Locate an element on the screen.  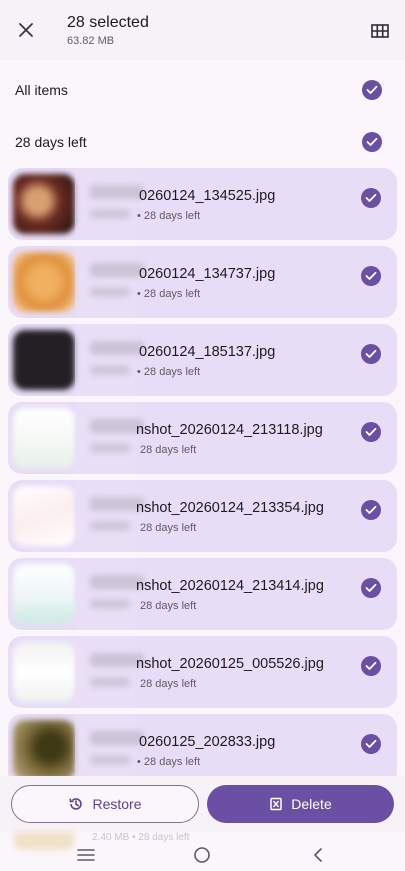
list-item: 0260124_134737.jpg • 28 days left is located at coordinates (202, 282).